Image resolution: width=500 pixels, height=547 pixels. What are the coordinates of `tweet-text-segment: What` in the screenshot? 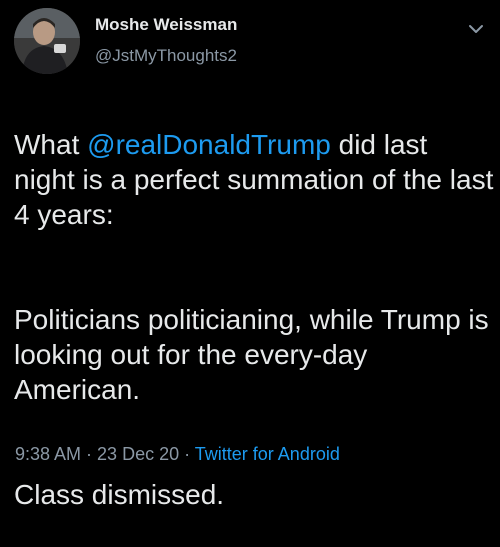 It's located at (51, 144).